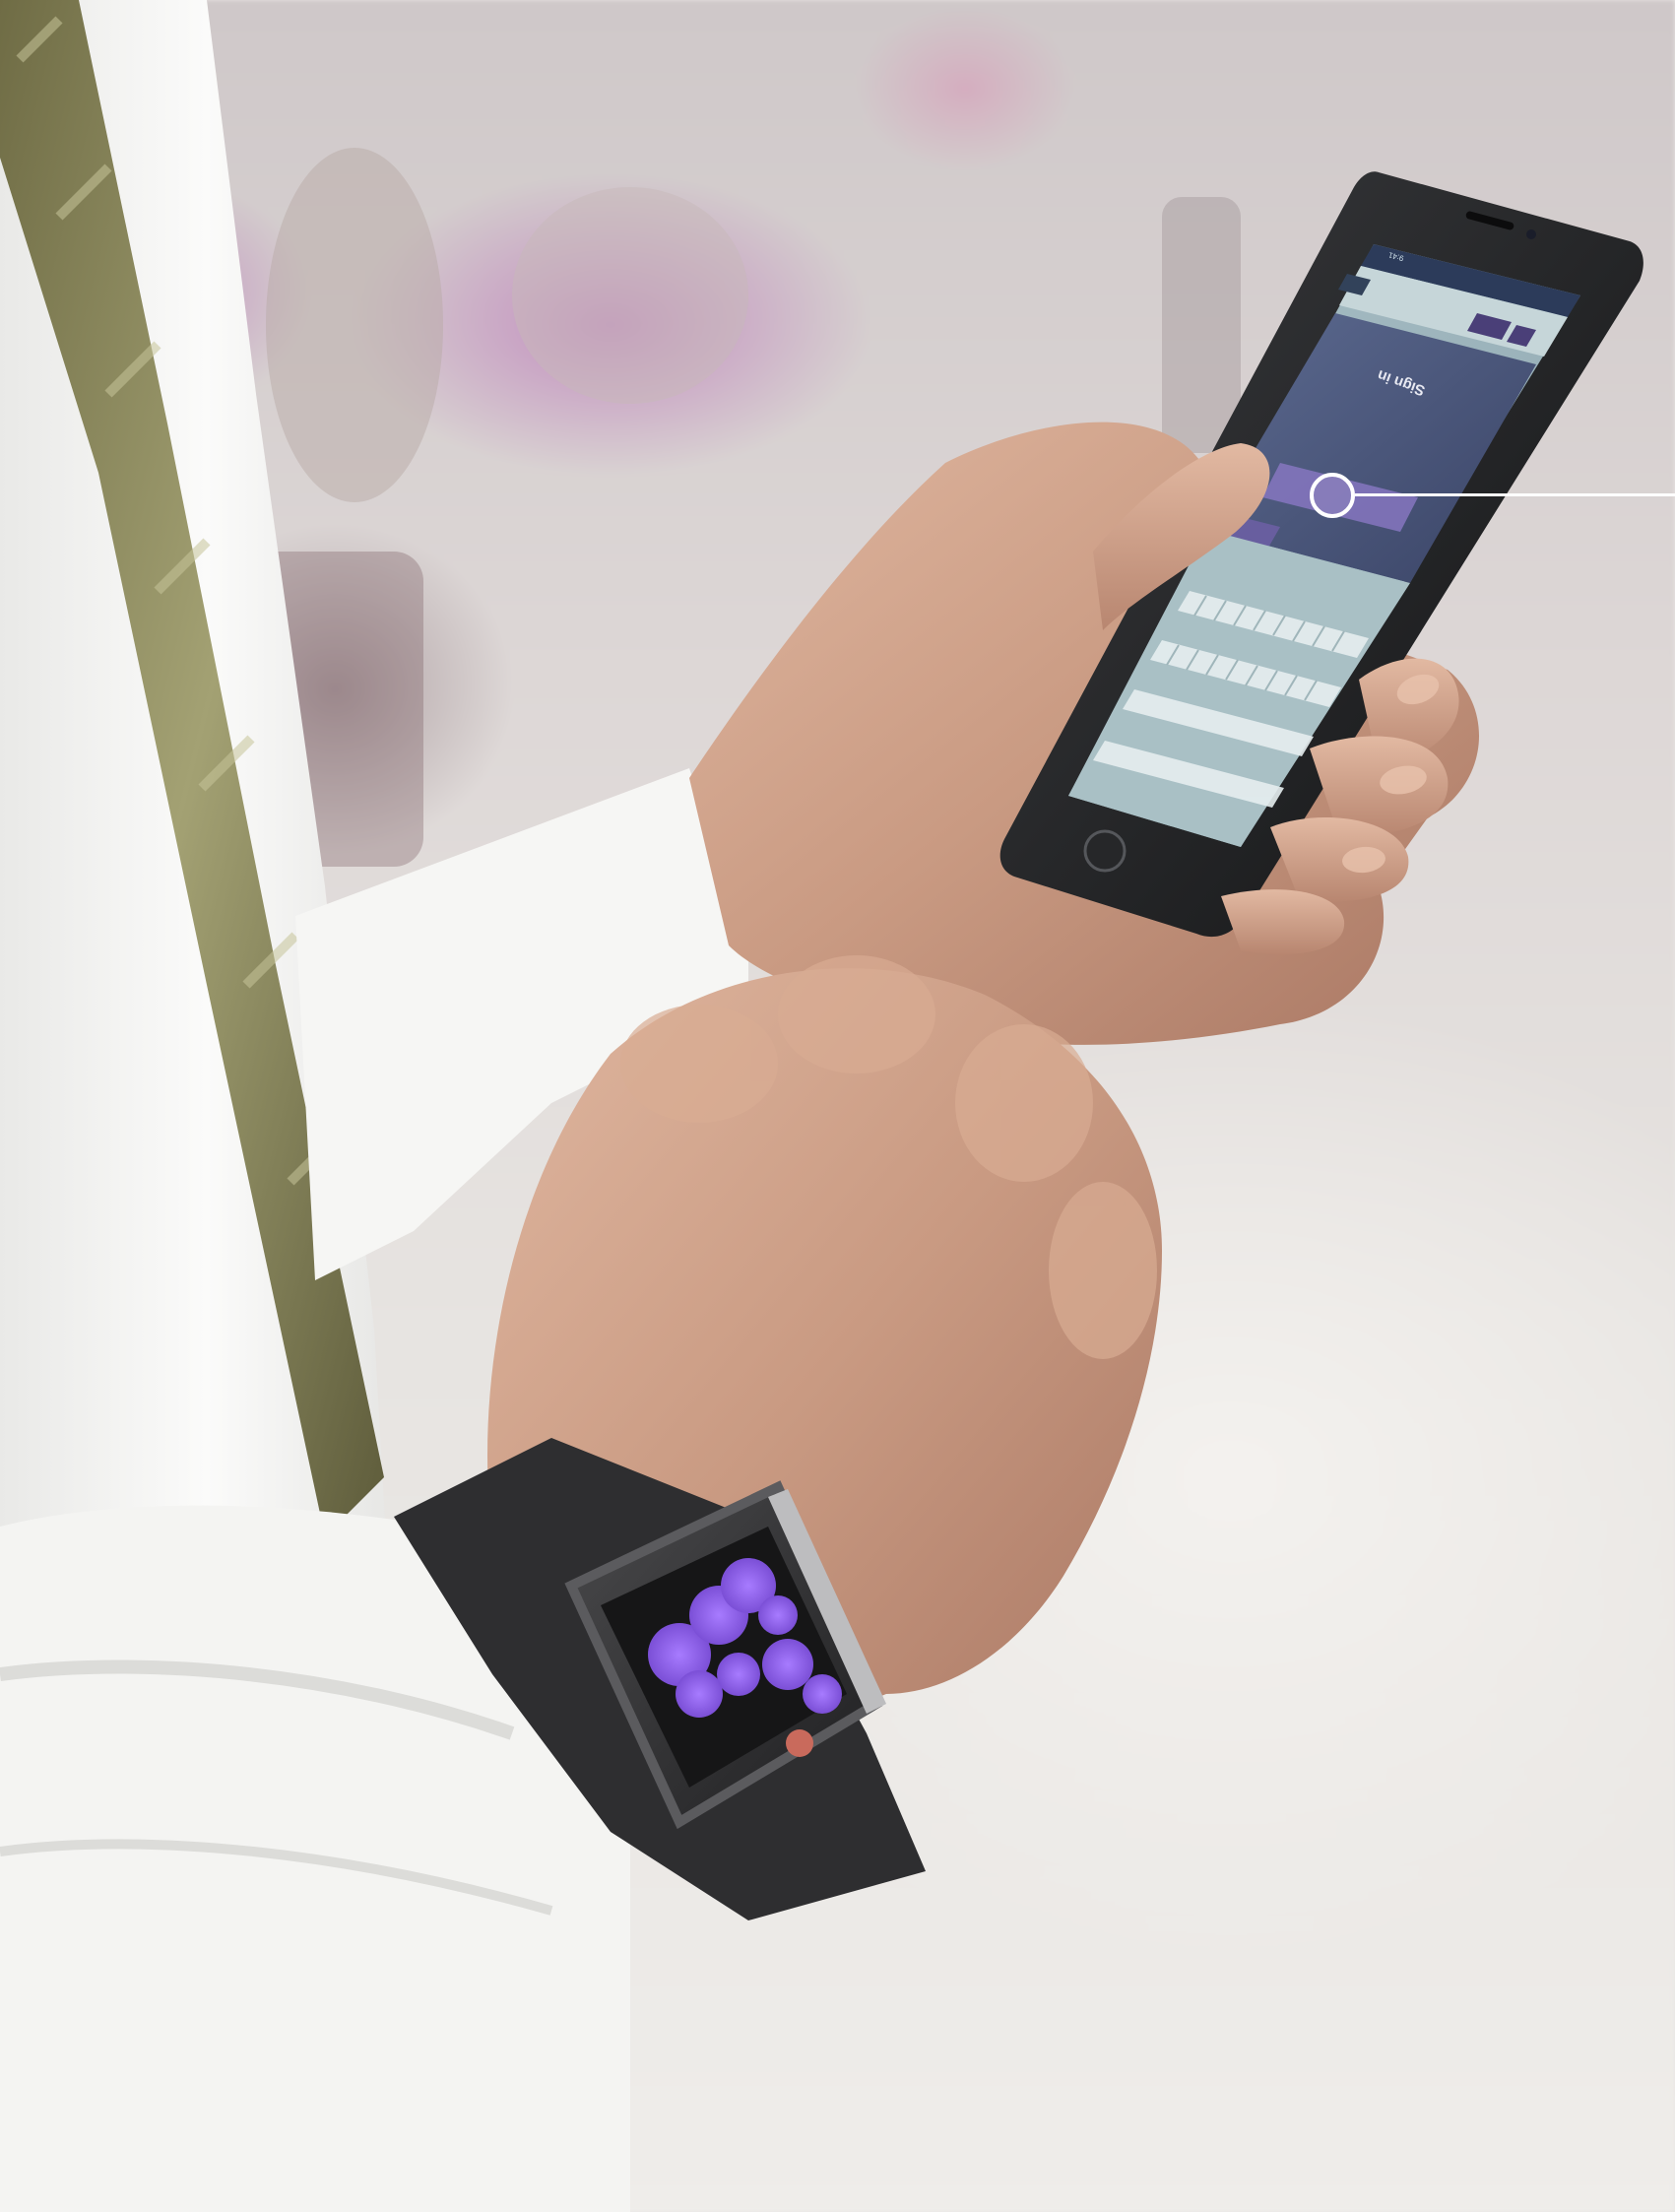 This screenshot has width=1675, height=2212. Describe the element at coordinates (1105, 851) in the screenshot. I see `home-button` at that location.